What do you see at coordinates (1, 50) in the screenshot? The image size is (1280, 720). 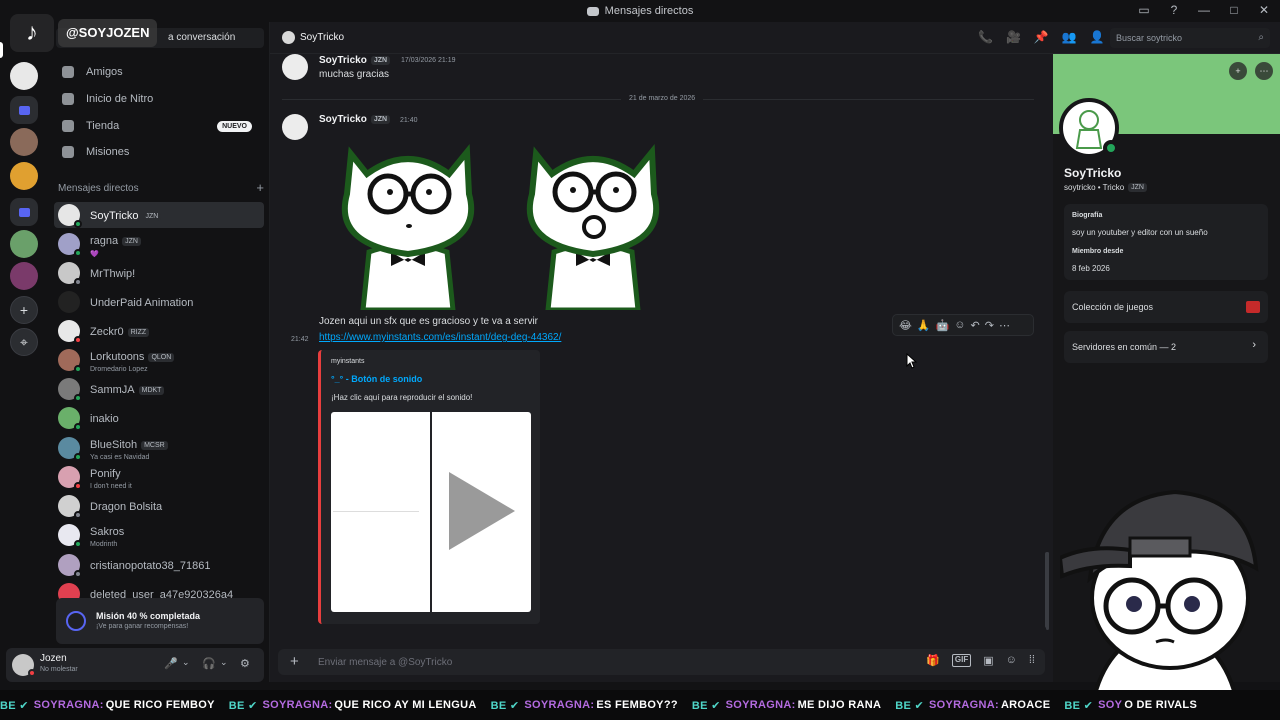 I see `selected-indicator` at bounding box center [1, 50].